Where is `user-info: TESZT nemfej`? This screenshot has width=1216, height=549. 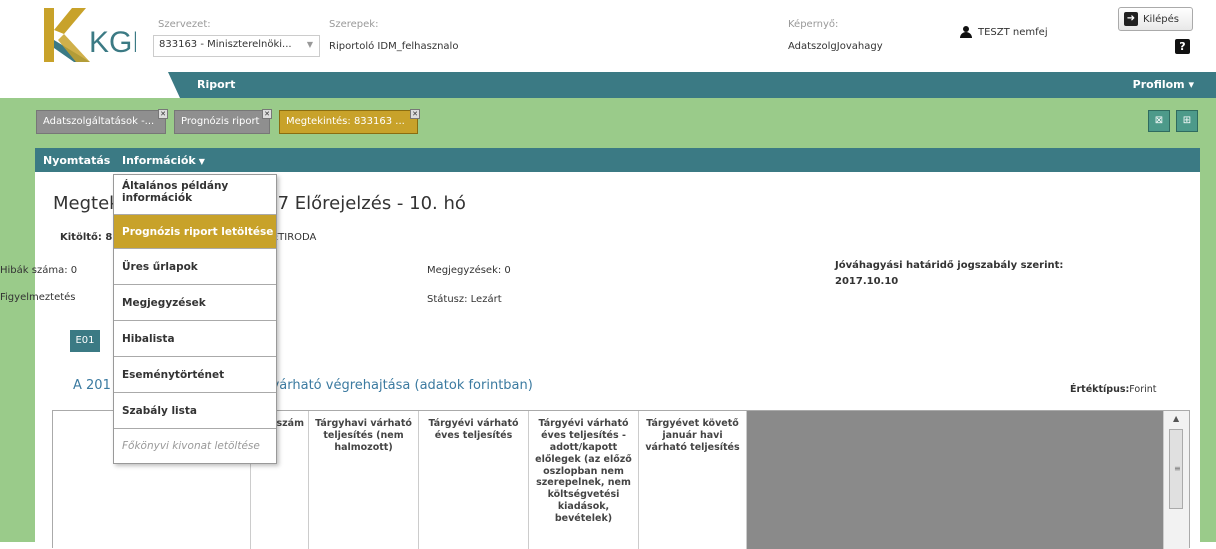 user-info: TESZT nemfej is located at coordinates (1004, 32).